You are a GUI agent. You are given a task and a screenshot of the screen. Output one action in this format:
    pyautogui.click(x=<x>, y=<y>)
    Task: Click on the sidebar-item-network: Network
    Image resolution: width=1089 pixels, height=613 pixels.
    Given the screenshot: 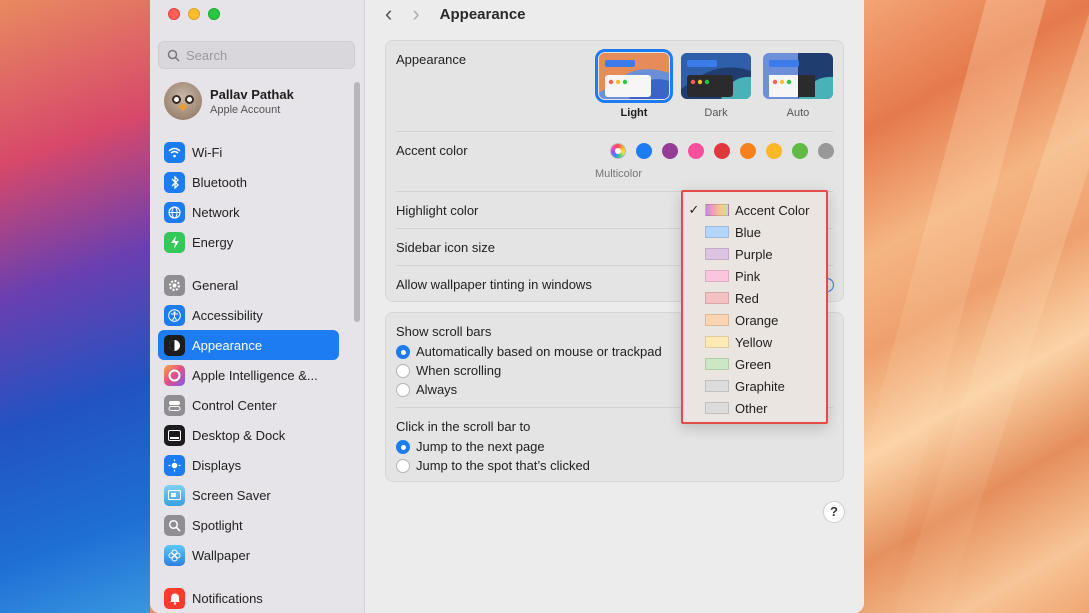 What is the action you would take?
    pyautogui.click(x=248, y=212)
    